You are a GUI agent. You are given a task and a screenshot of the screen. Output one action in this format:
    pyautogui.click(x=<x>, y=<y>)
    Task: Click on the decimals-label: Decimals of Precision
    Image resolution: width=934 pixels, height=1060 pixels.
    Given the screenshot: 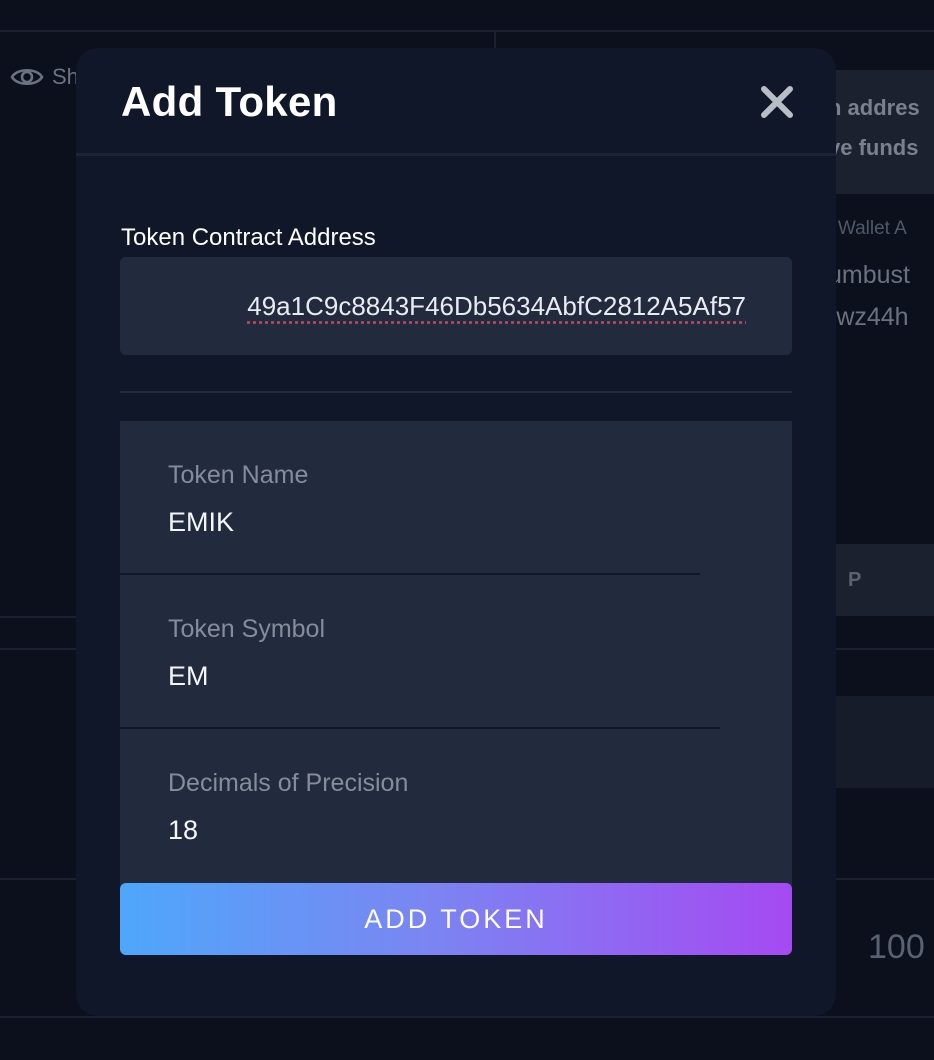 What is the action you would take?
    pyautogui.click(x=288, y=783)
    